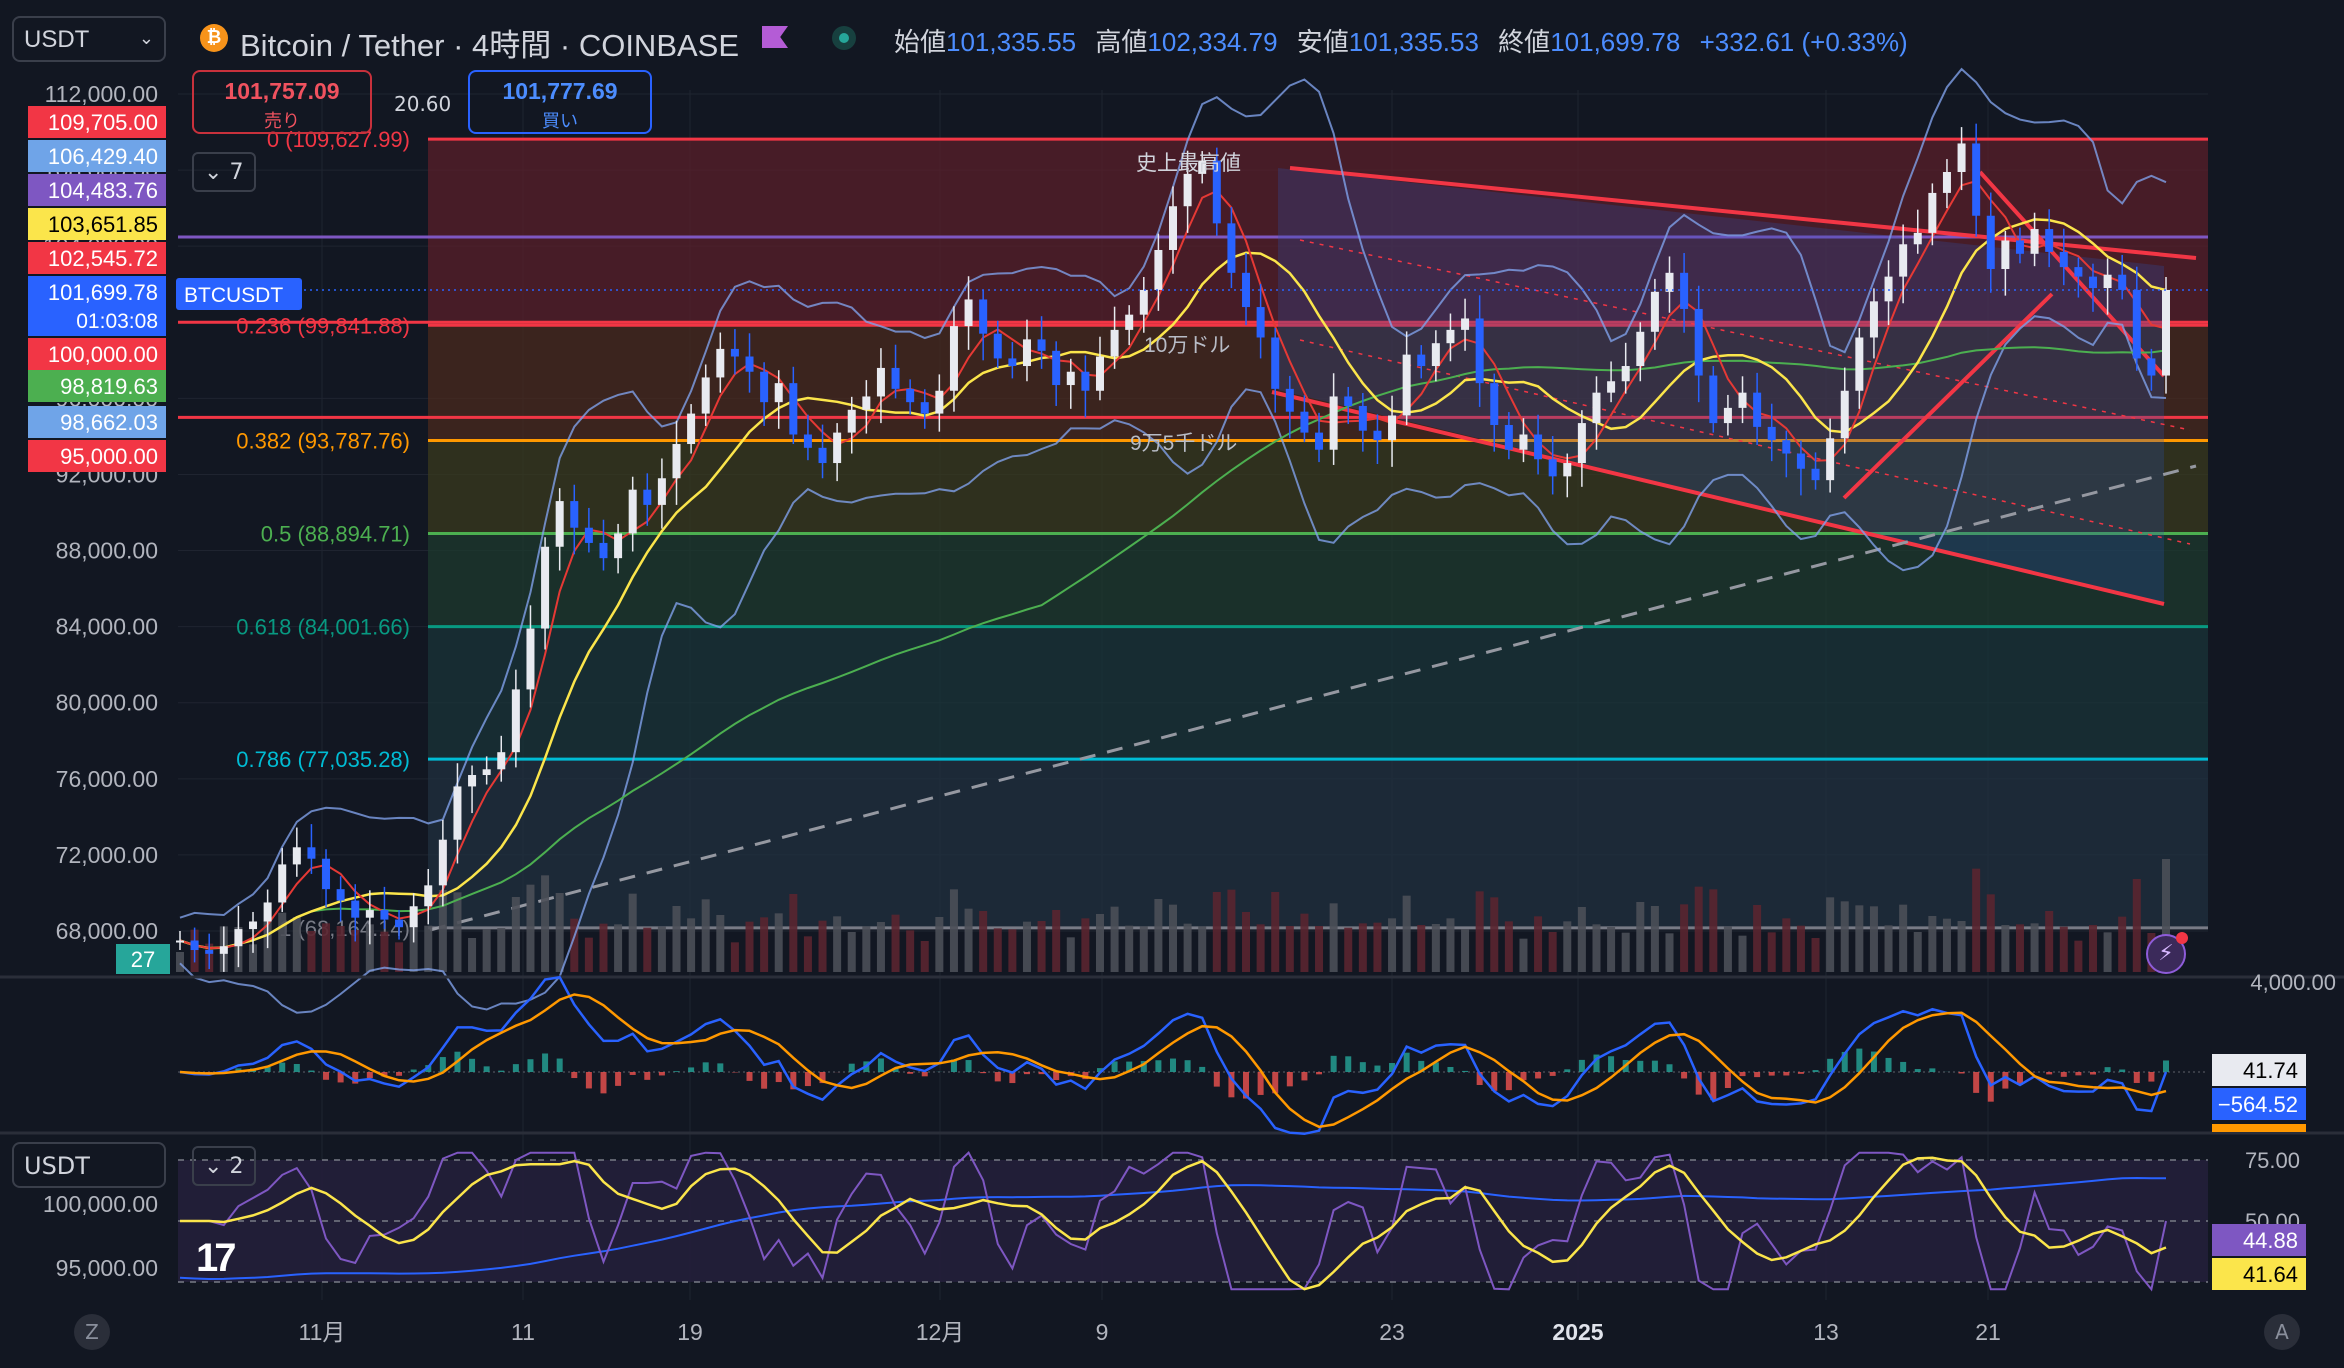 Image resolution: width=2344 pixels, height=1368 pixels. Describe the element at coordinates (216, 1166) in the screenshot. I see `chevron-down-icon: ⌄` at that location.